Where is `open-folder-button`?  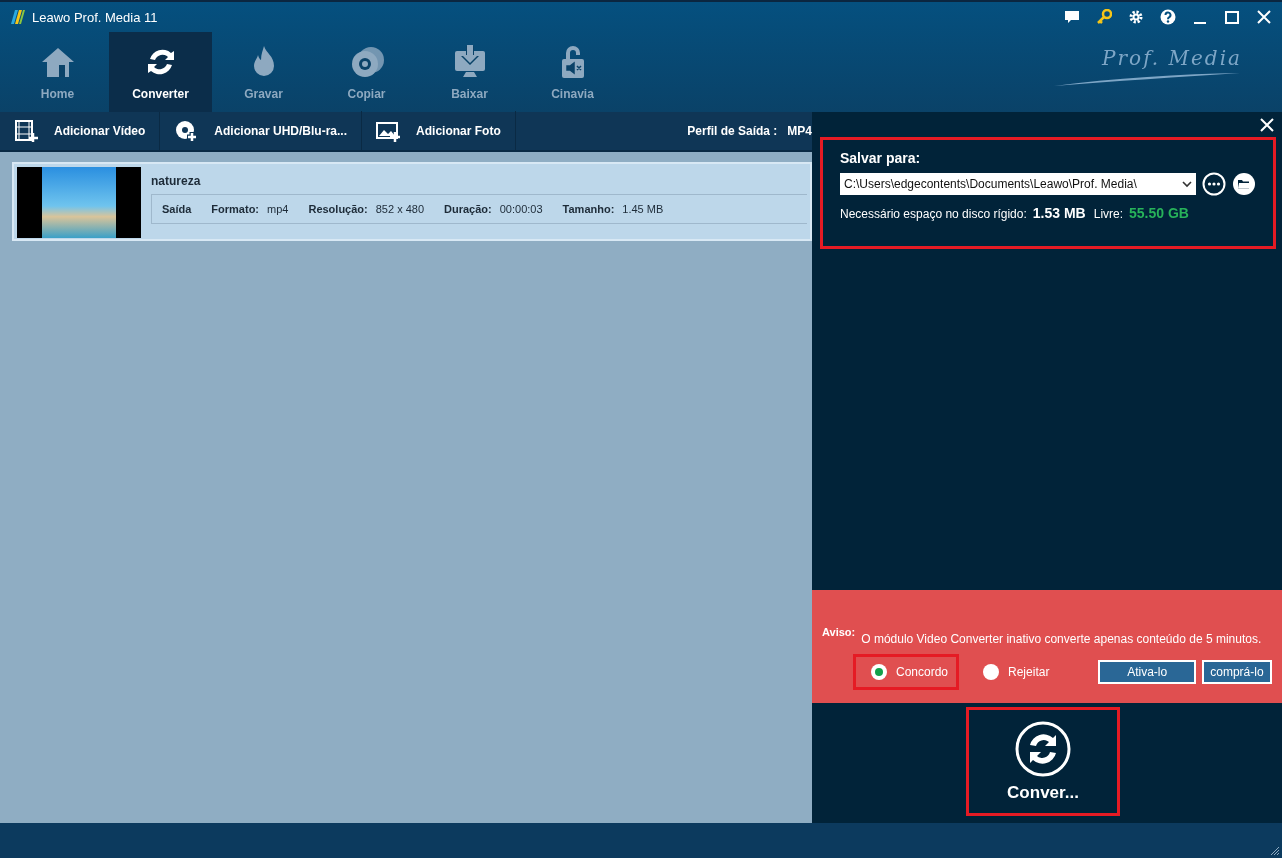
open-folder-button is located at coordinates (1244, 184).